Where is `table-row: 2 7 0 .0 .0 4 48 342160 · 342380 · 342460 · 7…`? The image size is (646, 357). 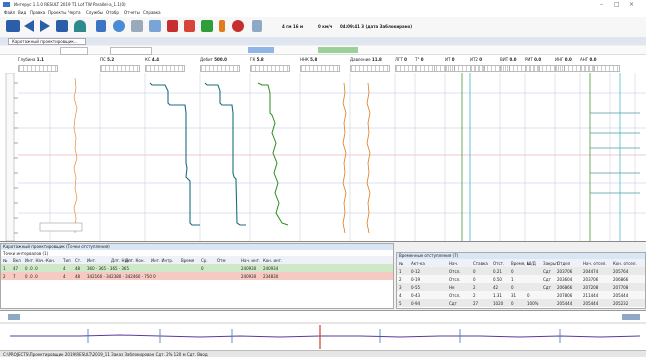
table-row: 2 7 0 .0 .0 4 48 342160 · 342380 · 342460 · 7… is located at coordinates (197, 276).